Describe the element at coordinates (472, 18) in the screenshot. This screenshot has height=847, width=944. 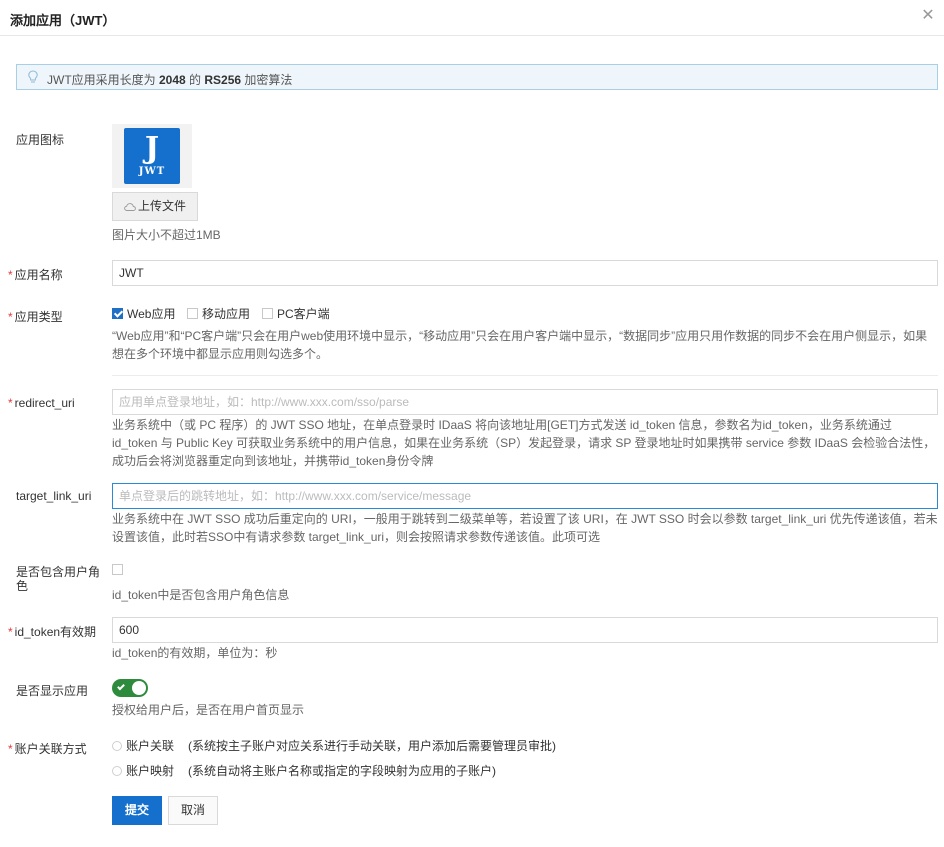
I see `dialog-header: 添加应用（JWT） ✕` at that location.